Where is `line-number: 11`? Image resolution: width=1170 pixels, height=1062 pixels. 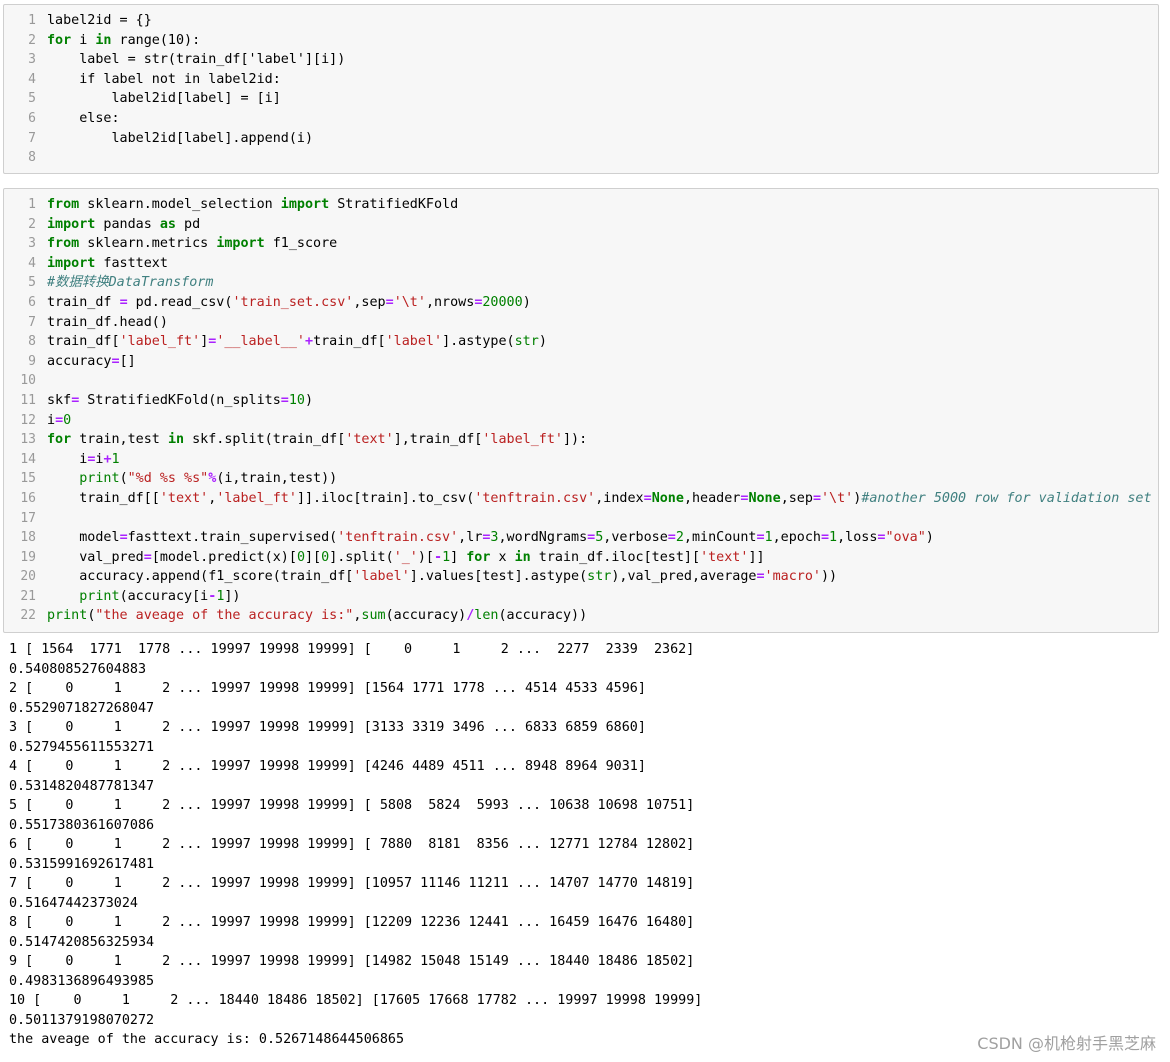 line-number: 11 is located at coordinates (28, 400).